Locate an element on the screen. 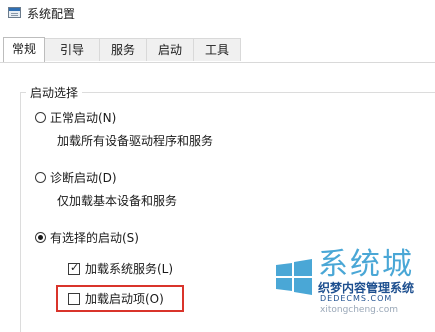 The width and height of the screenshot is (435, 332). normal-startup-description: 加载所有设备驱动程序和服务 is located at coordinates (135, 141).